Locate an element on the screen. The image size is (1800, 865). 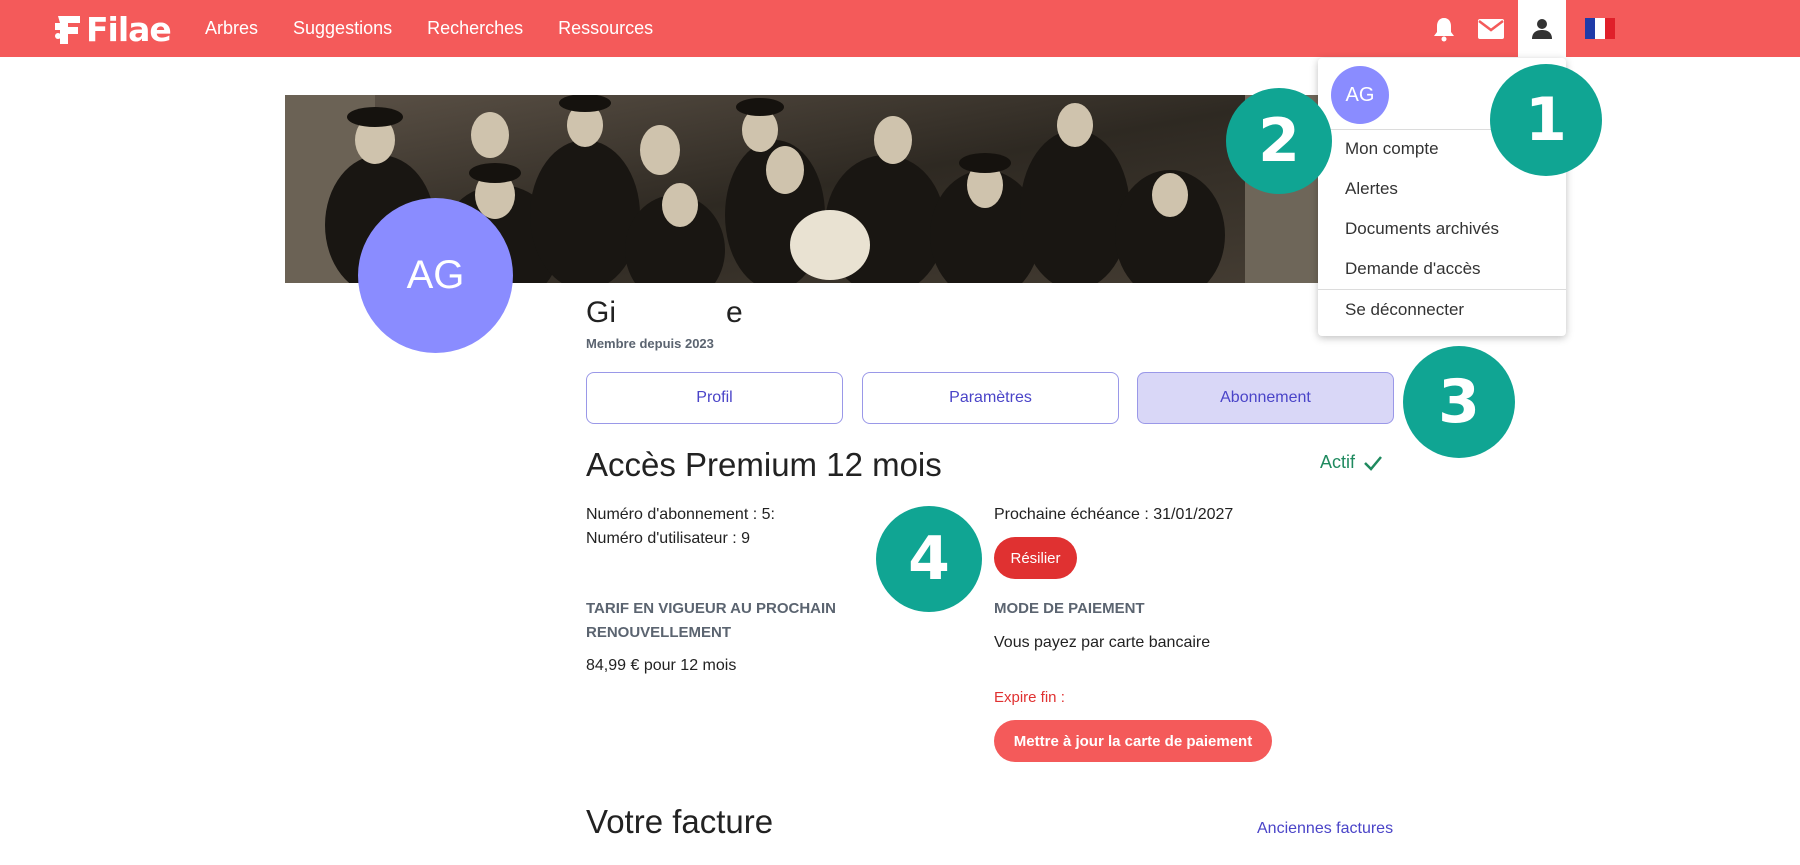
nav-link-ressources: Ressources is located at coordinates (605, 28).